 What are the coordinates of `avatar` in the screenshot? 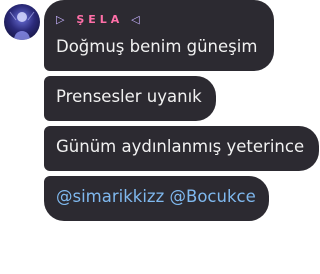 It's located at (22, 22).